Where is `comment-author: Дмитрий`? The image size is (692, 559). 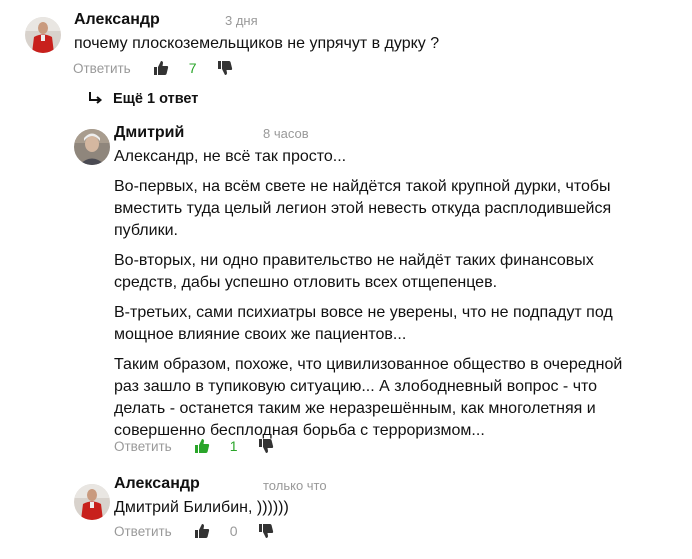 comment-author: Дмитрий is located at coordinates (149, 133).